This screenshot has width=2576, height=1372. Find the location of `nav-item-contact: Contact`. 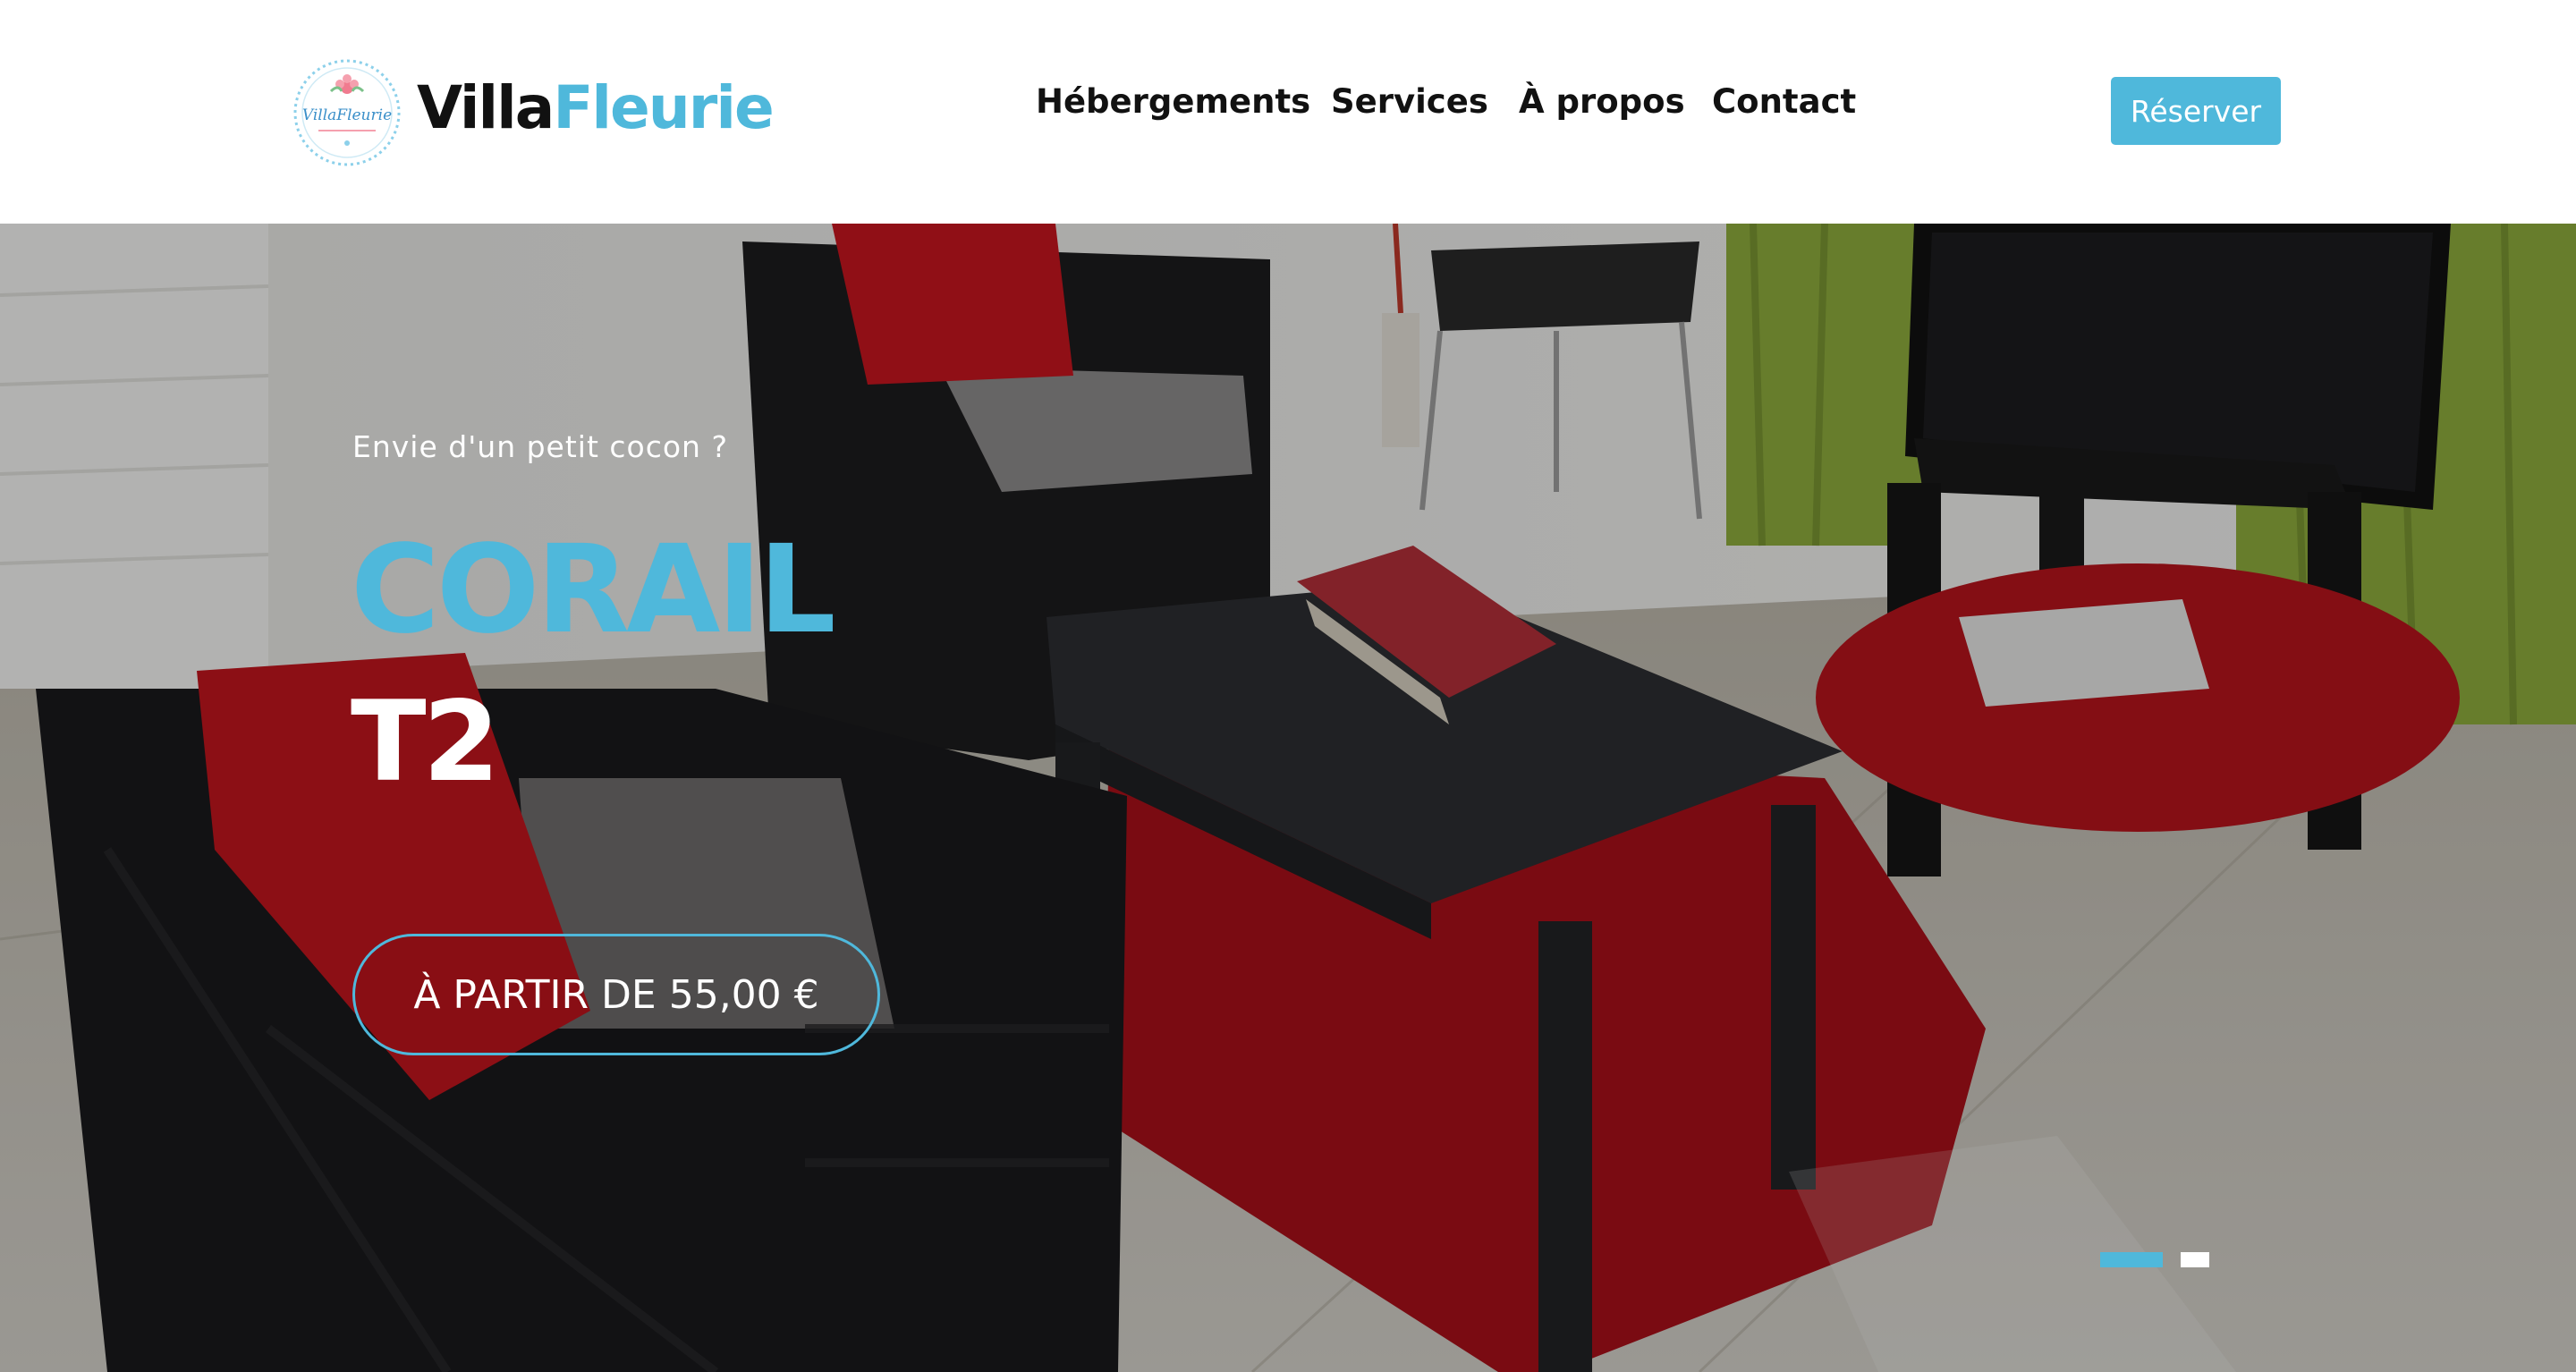

nav-item-contact: Contact is located at coordinates (1784, 102).